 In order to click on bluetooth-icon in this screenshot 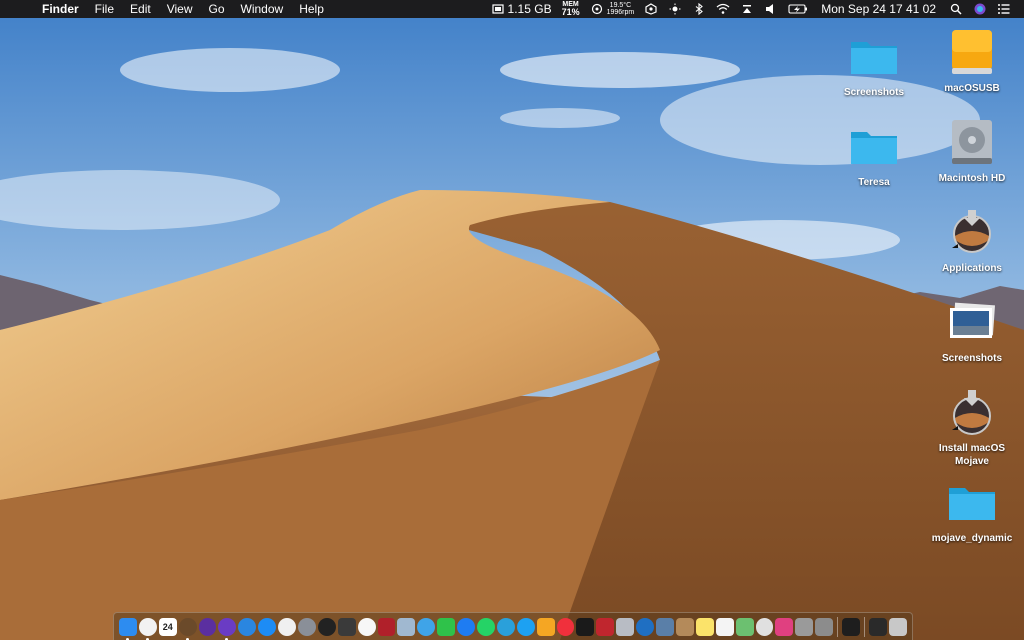, I will do `click(699, 9)`.